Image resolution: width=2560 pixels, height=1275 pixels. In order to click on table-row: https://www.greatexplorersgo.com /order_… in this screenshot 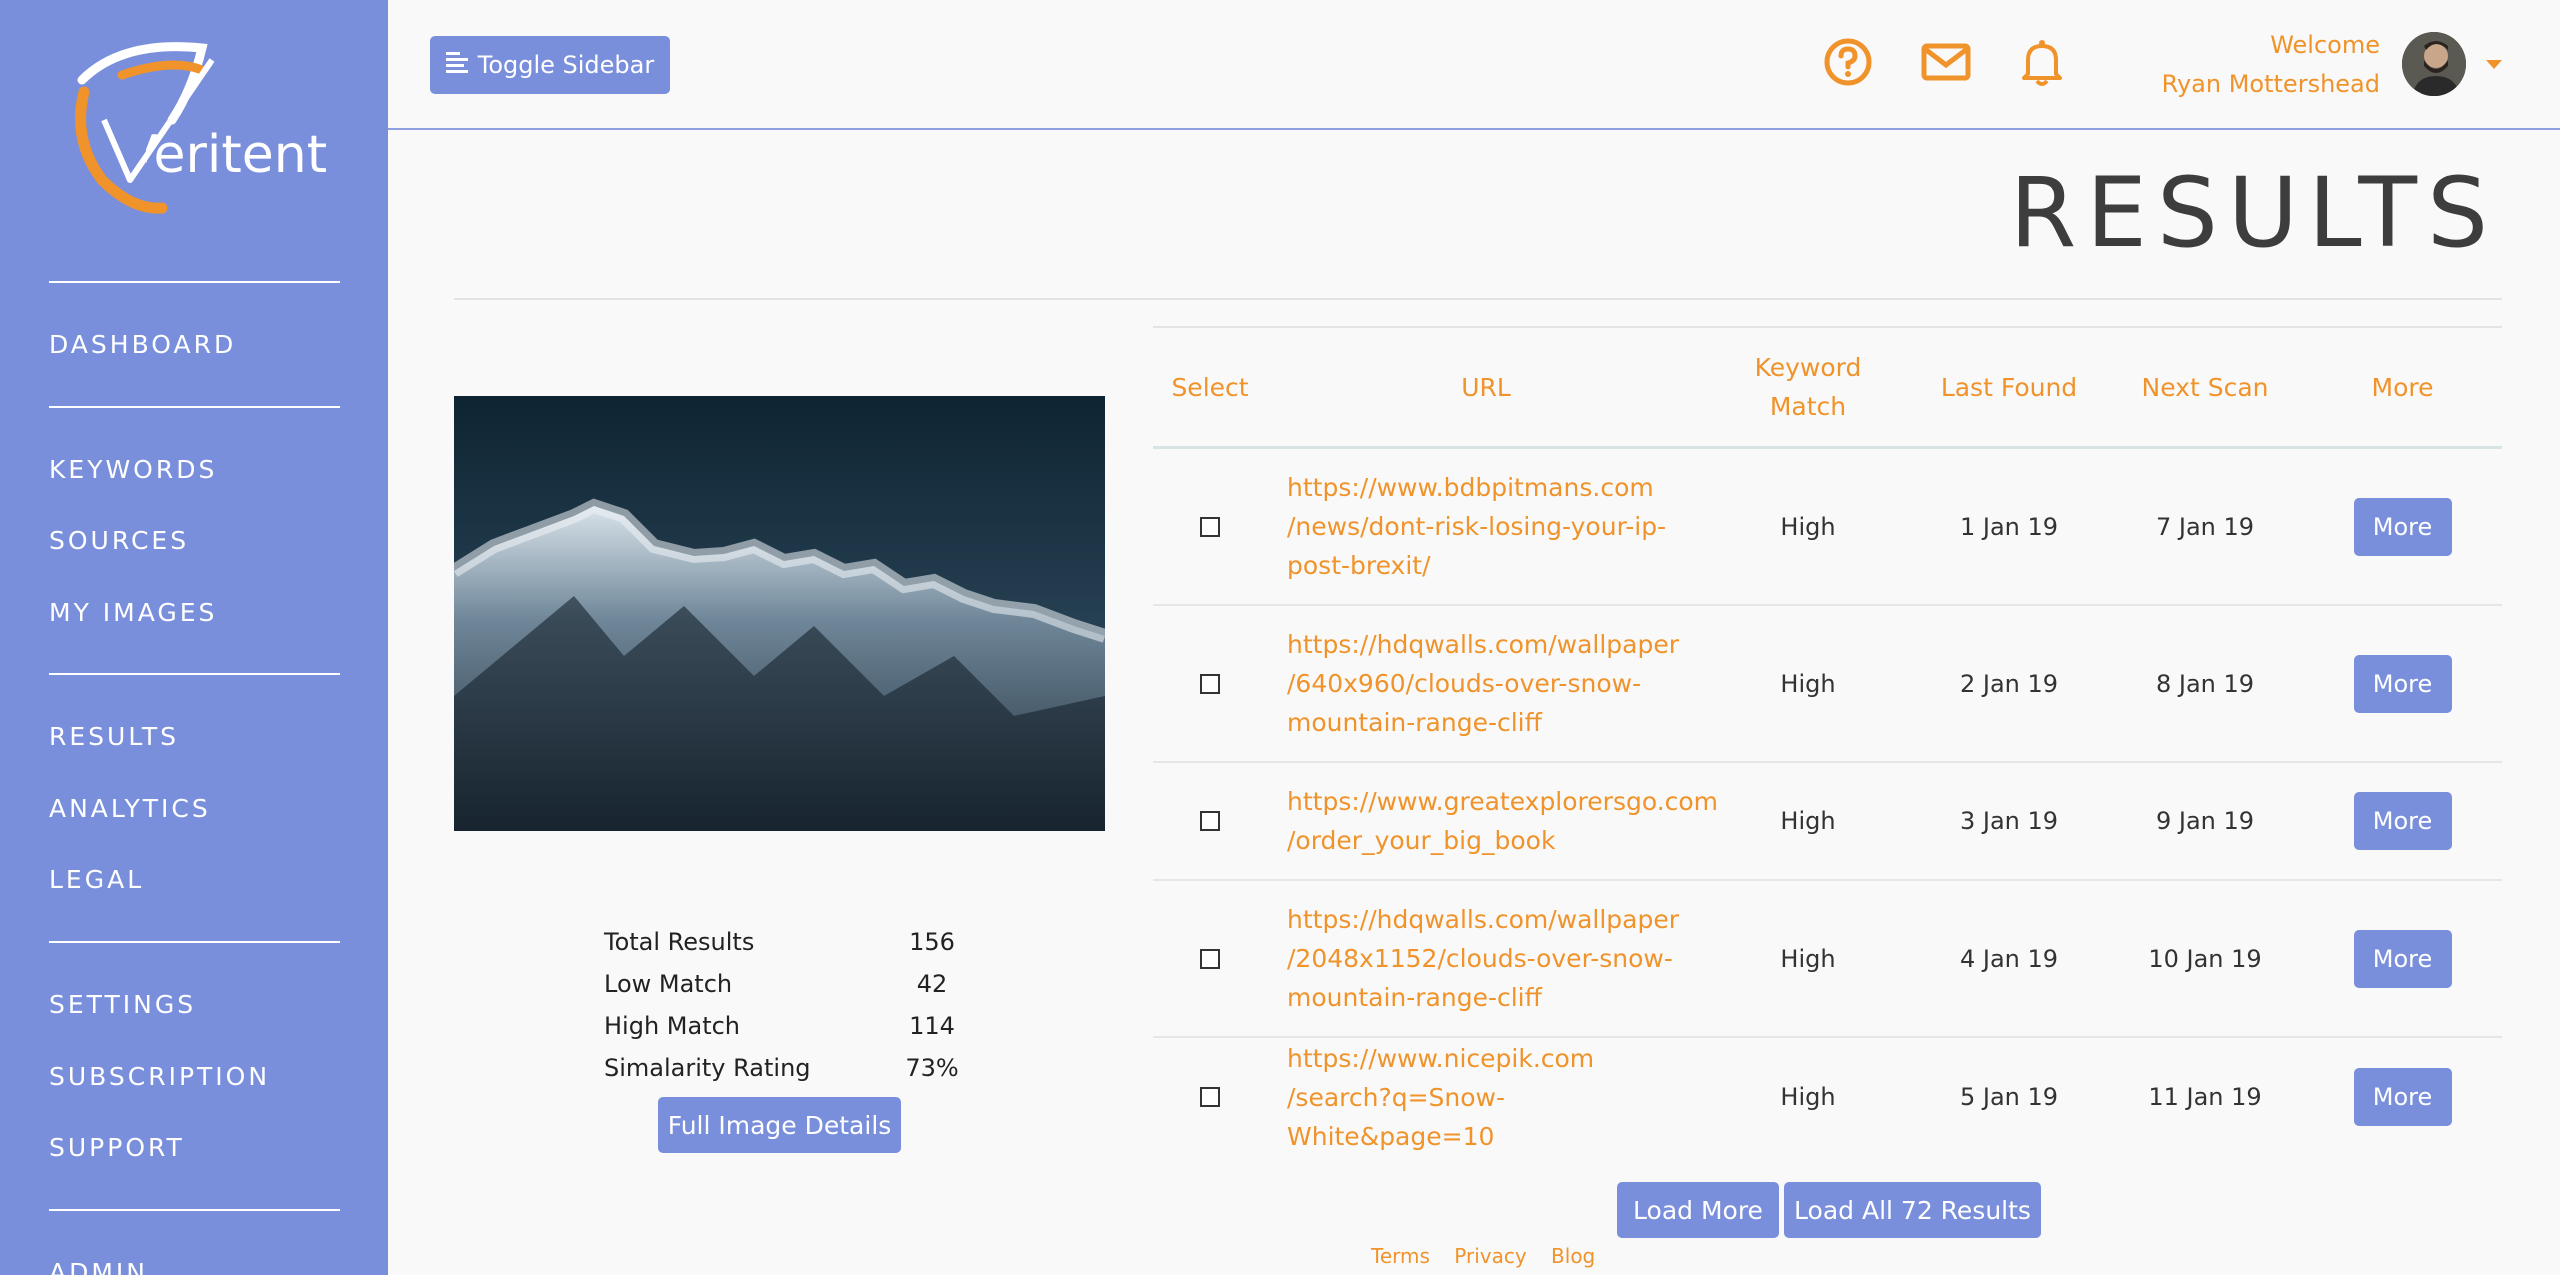, I will do `click(1827, 822)`.